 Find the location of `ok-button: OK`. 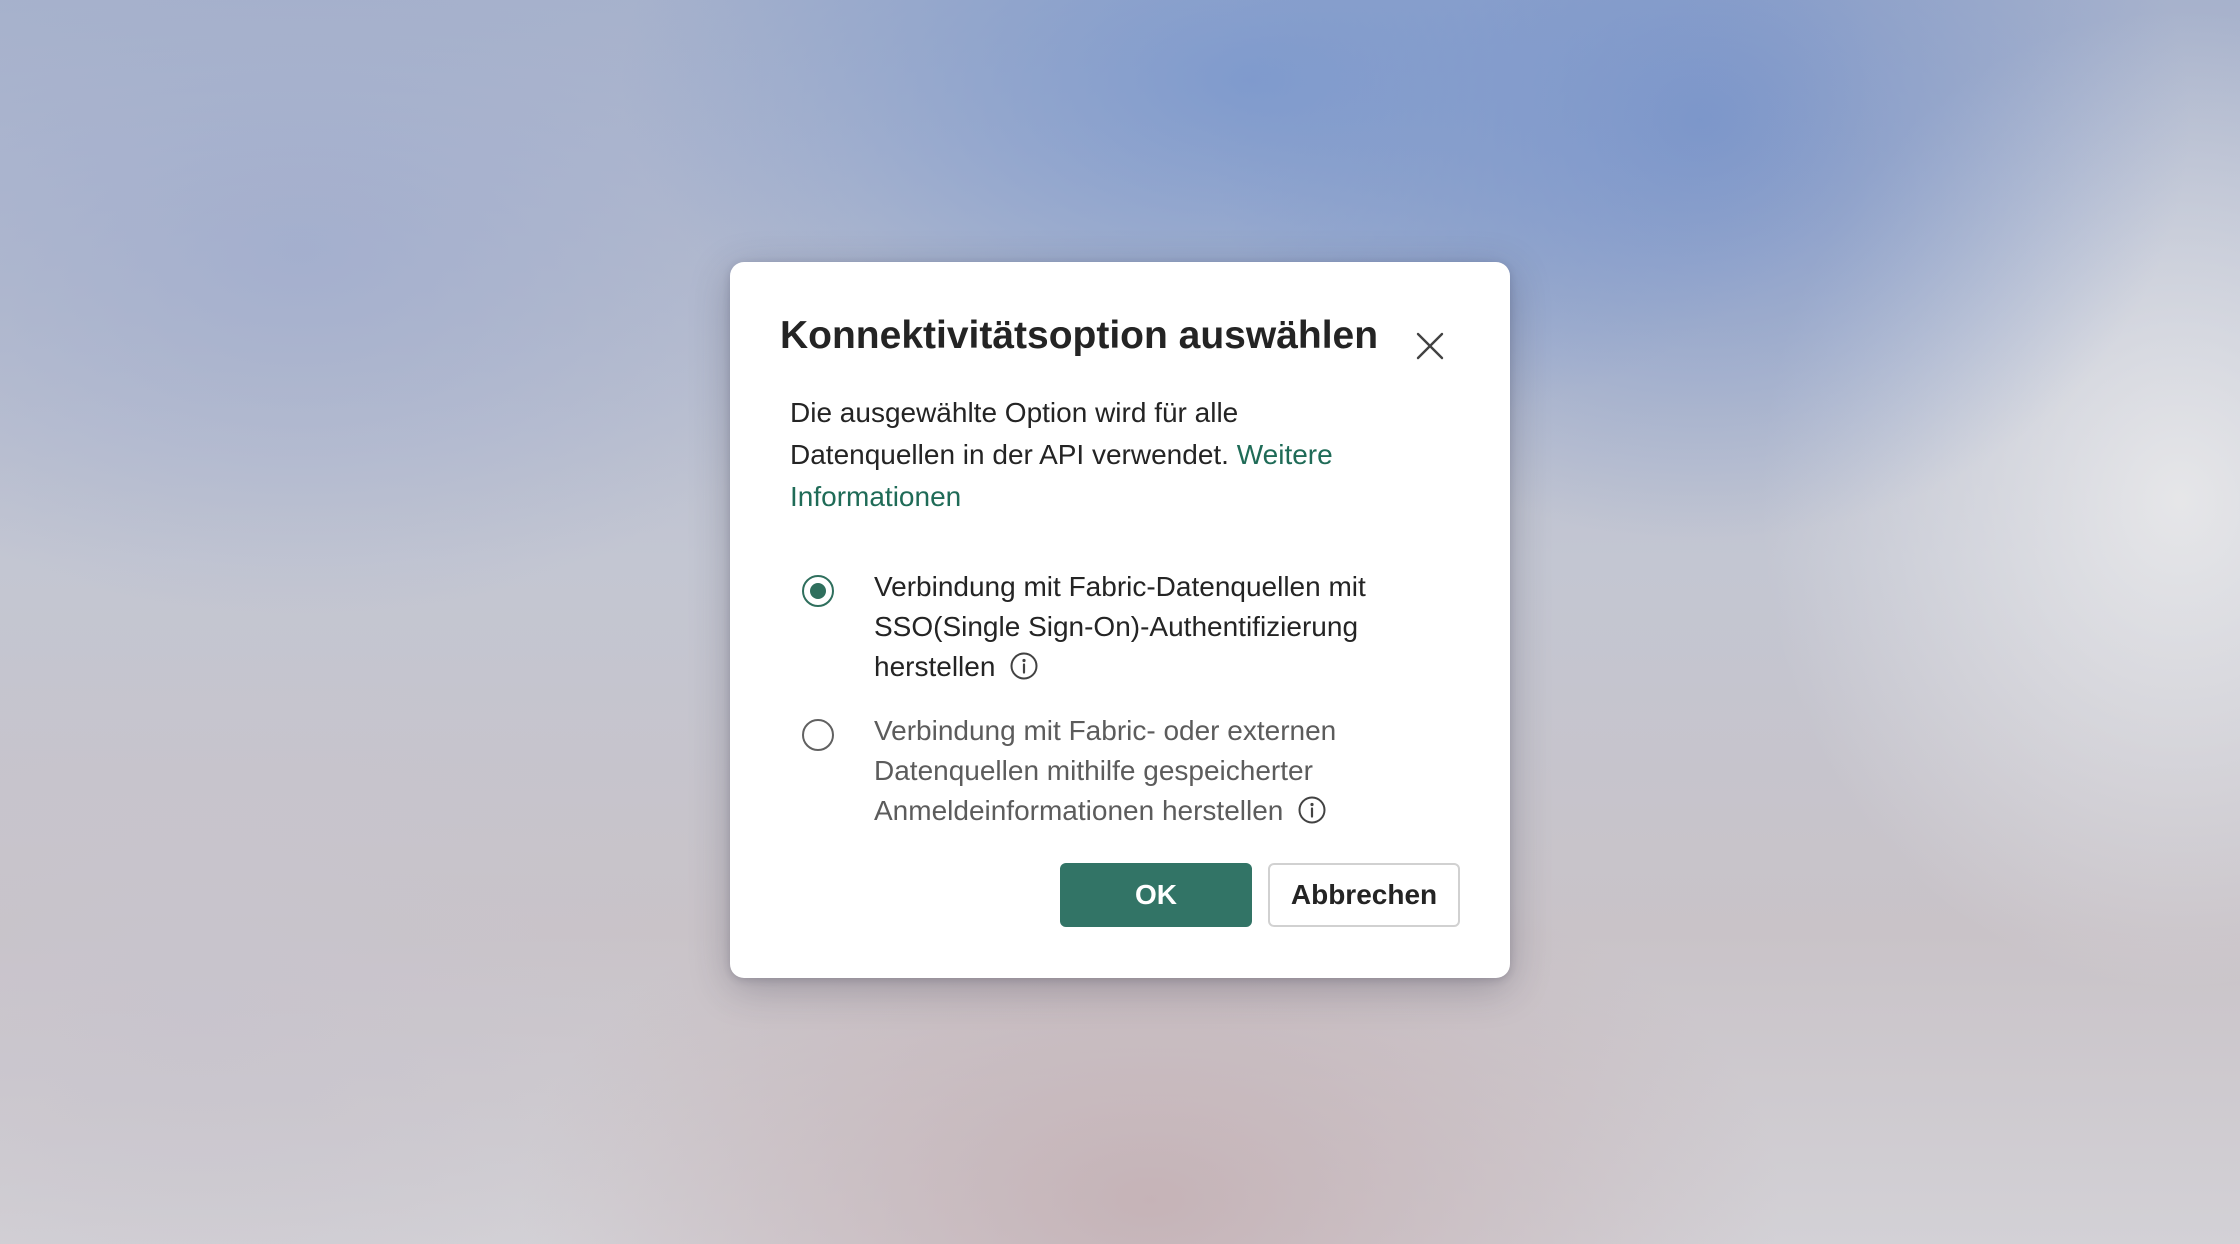

ok-button: OK is located at coordinates (1156, 895).